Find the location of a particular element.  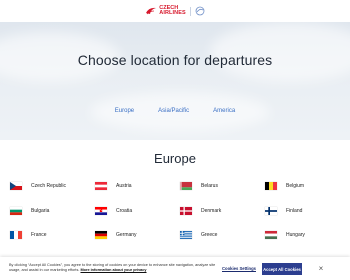

bulgaria-flag-icon is located at coordinates (16, 211).